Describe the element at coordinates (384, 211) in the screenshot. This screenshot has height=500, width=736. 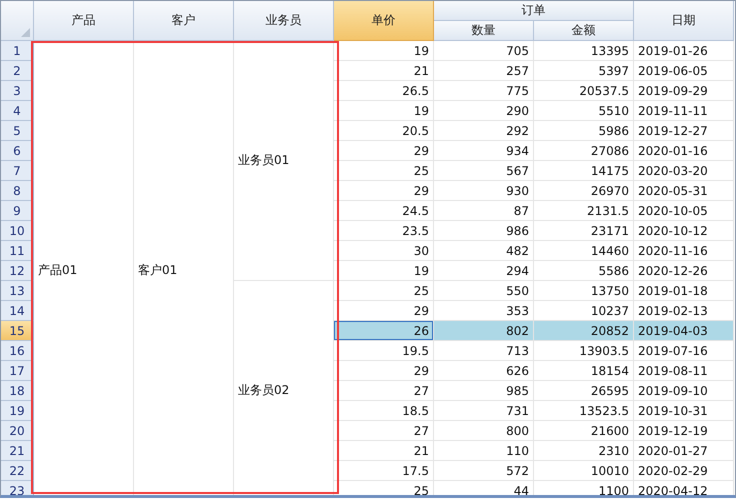
I see `table-cell: 24.5` at that location.